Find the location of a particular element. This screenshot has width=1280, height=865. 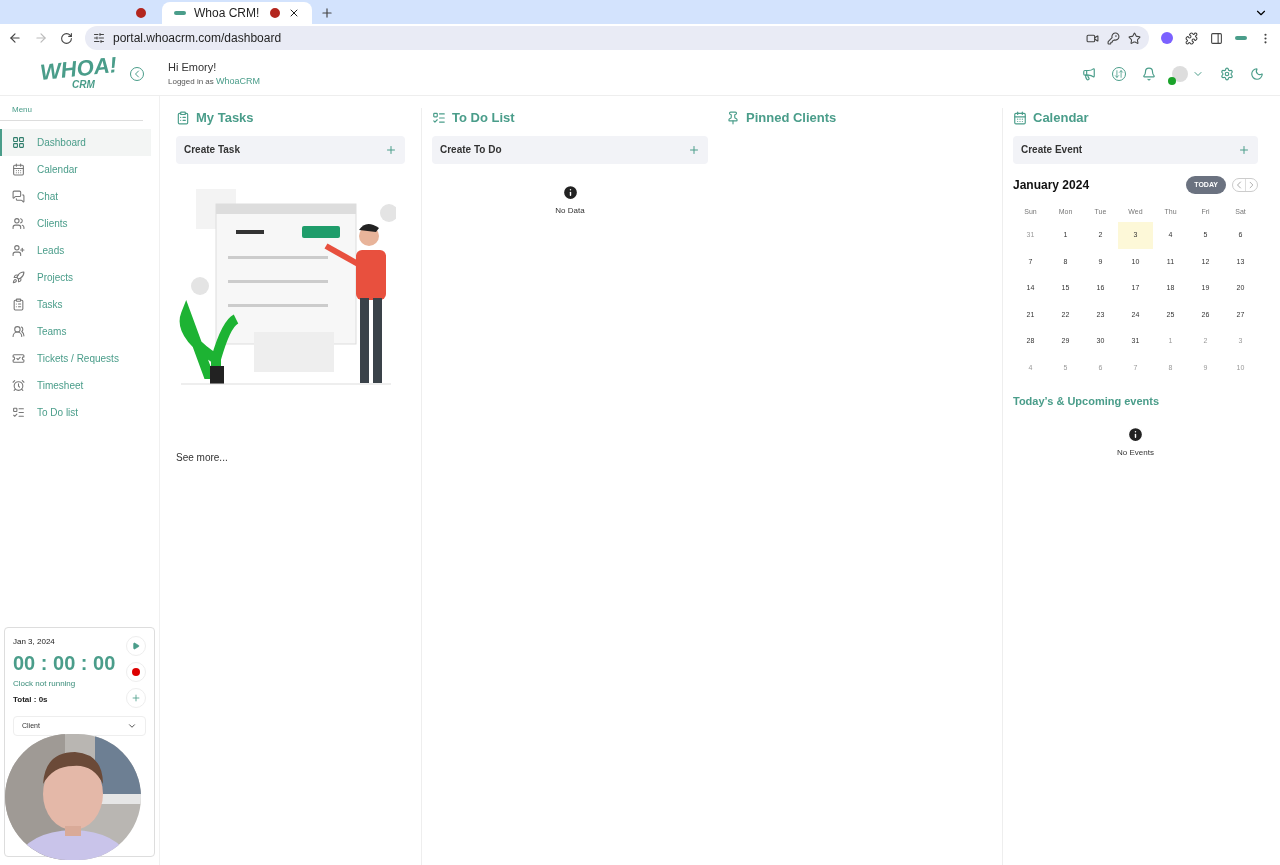

bell-icon is located at coordinates (1149, 73).